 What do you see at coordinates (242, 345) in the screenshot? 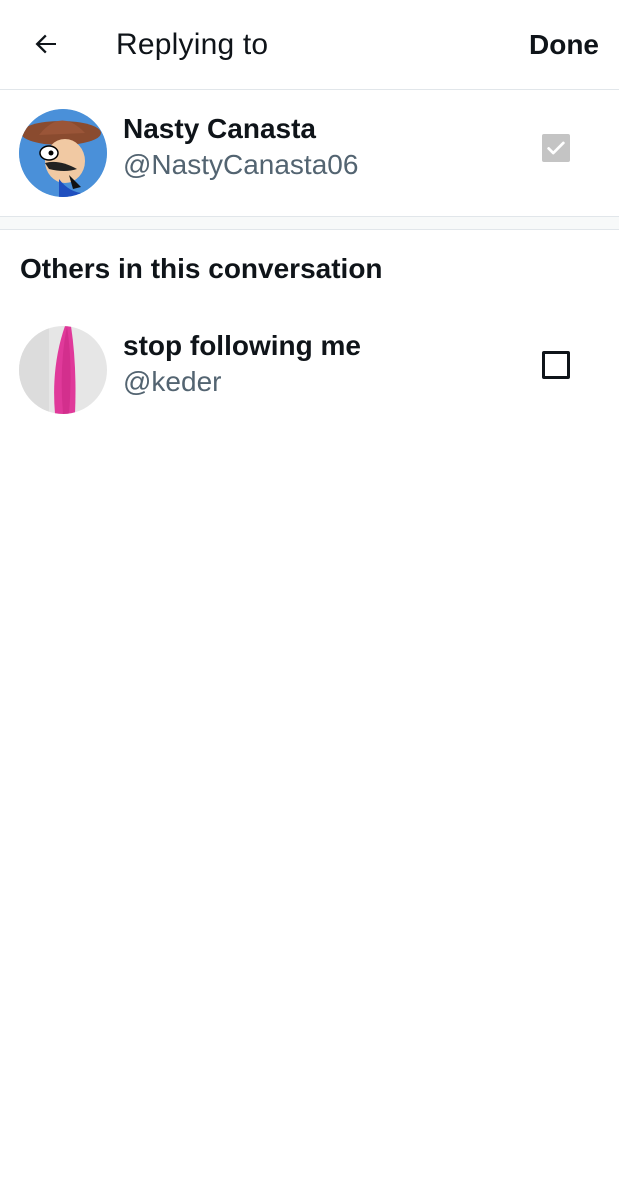
I see `user-name: stop following me` at bounding box center [242, 345].